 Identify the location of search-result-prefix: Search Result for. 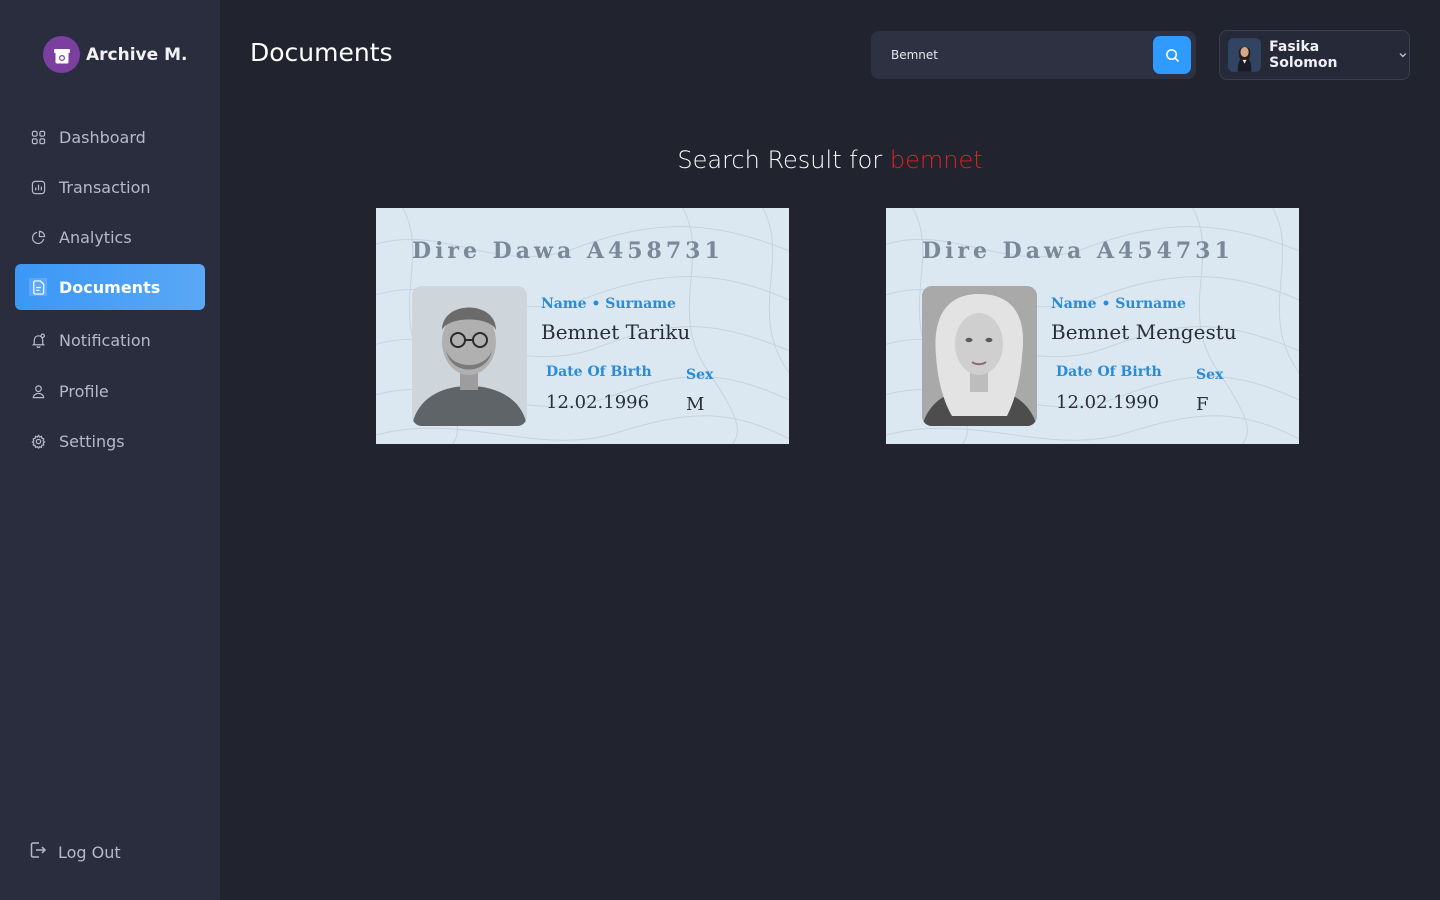
(783, 160).